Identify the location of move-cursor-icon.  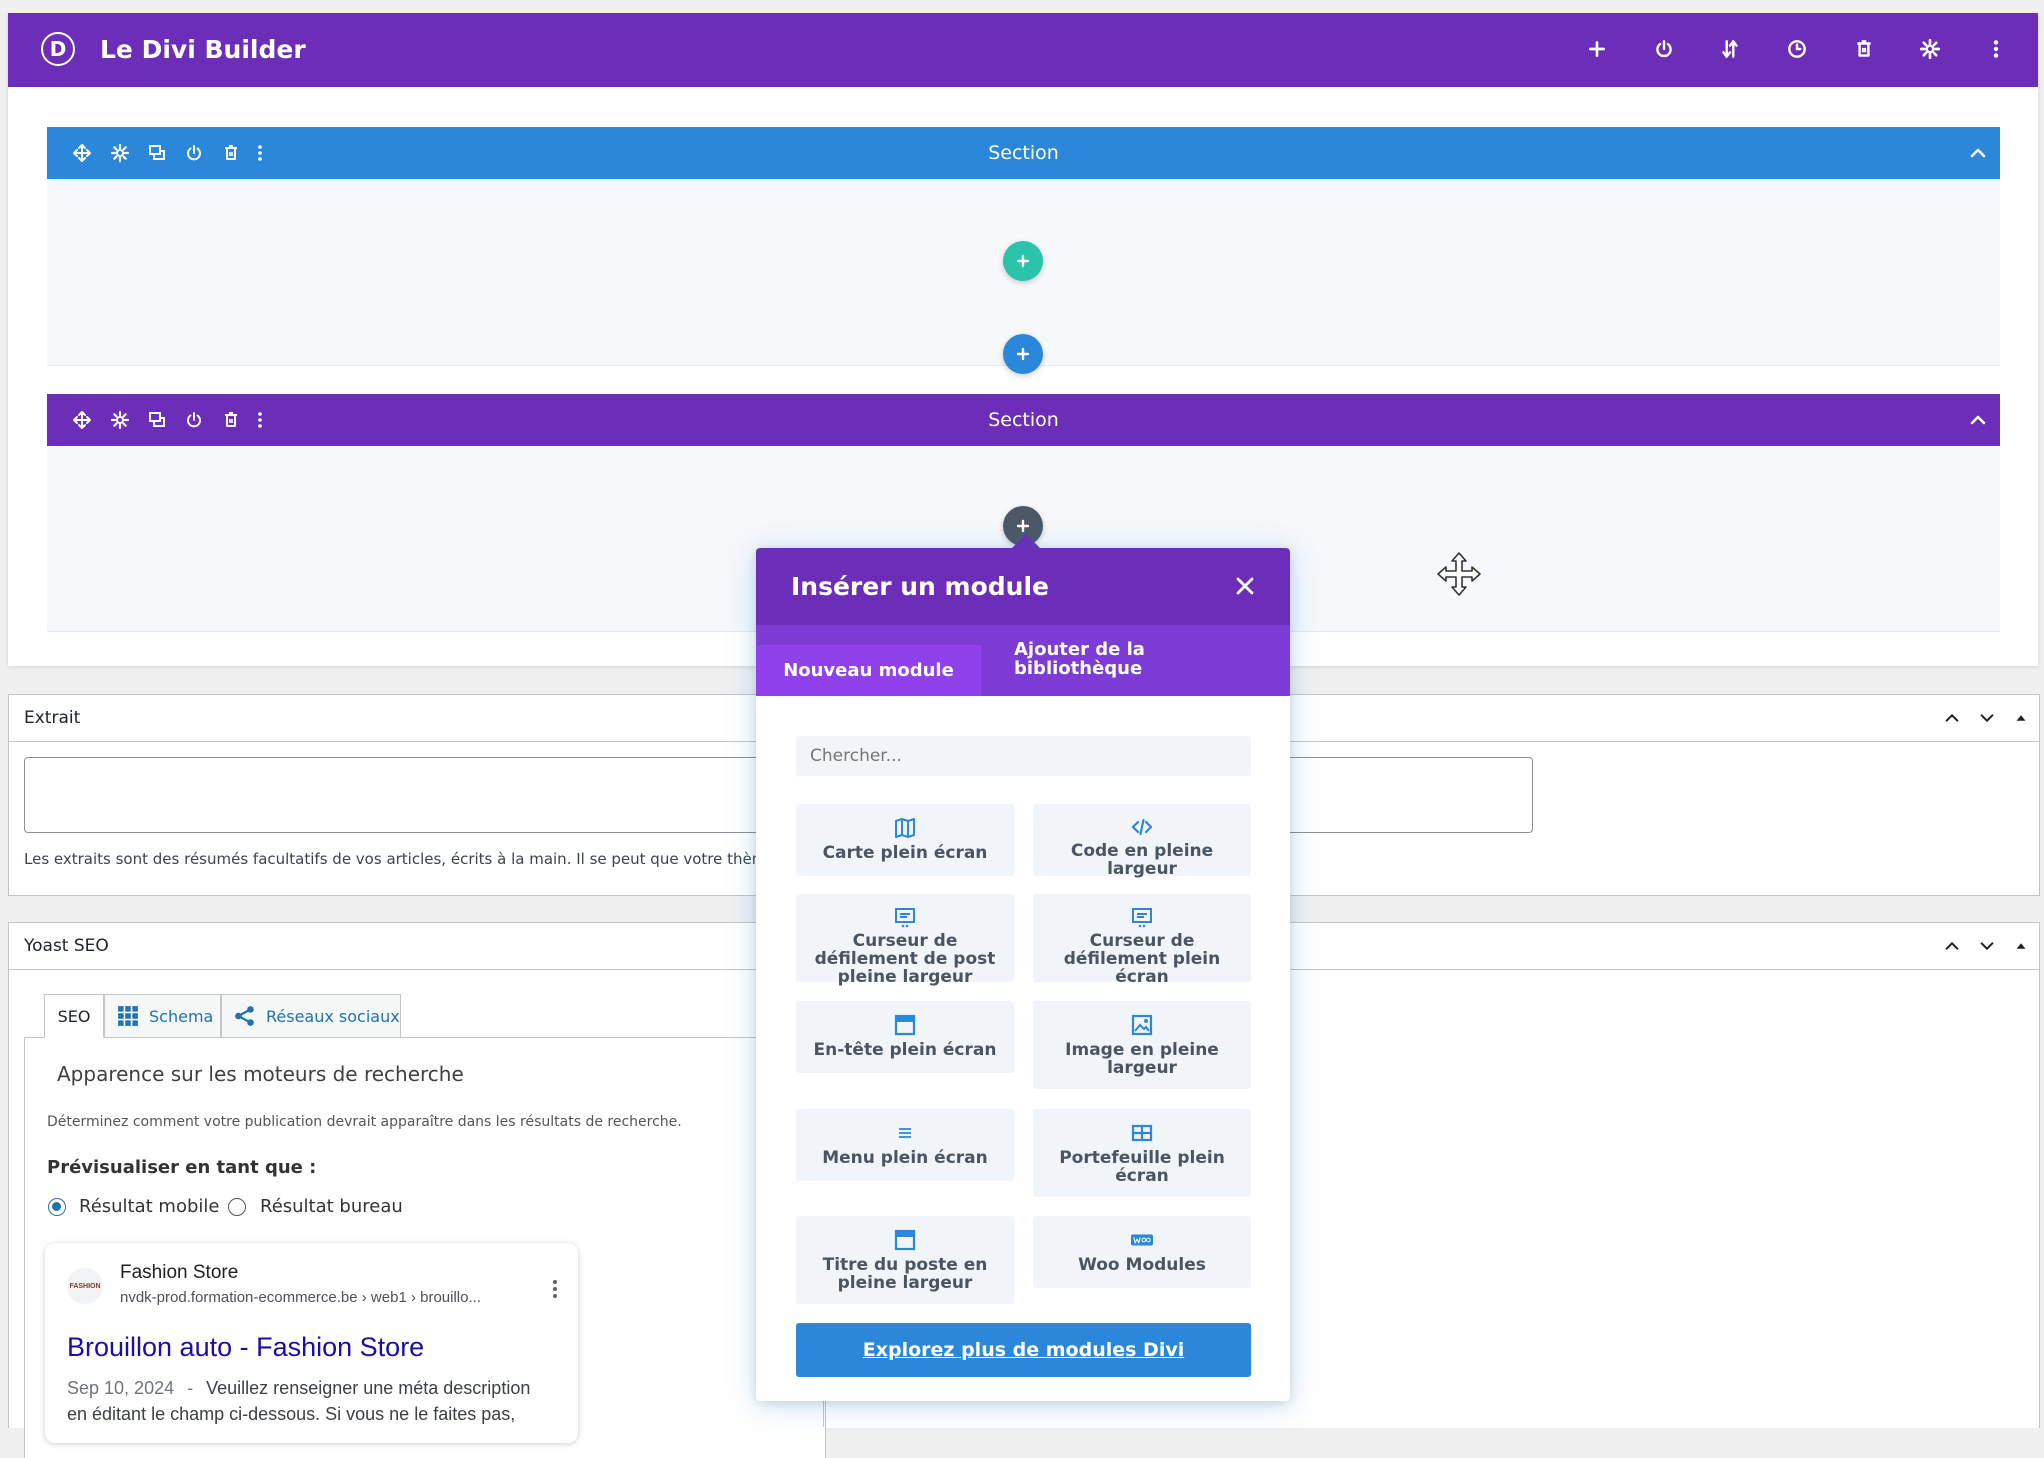
(1459, 574).